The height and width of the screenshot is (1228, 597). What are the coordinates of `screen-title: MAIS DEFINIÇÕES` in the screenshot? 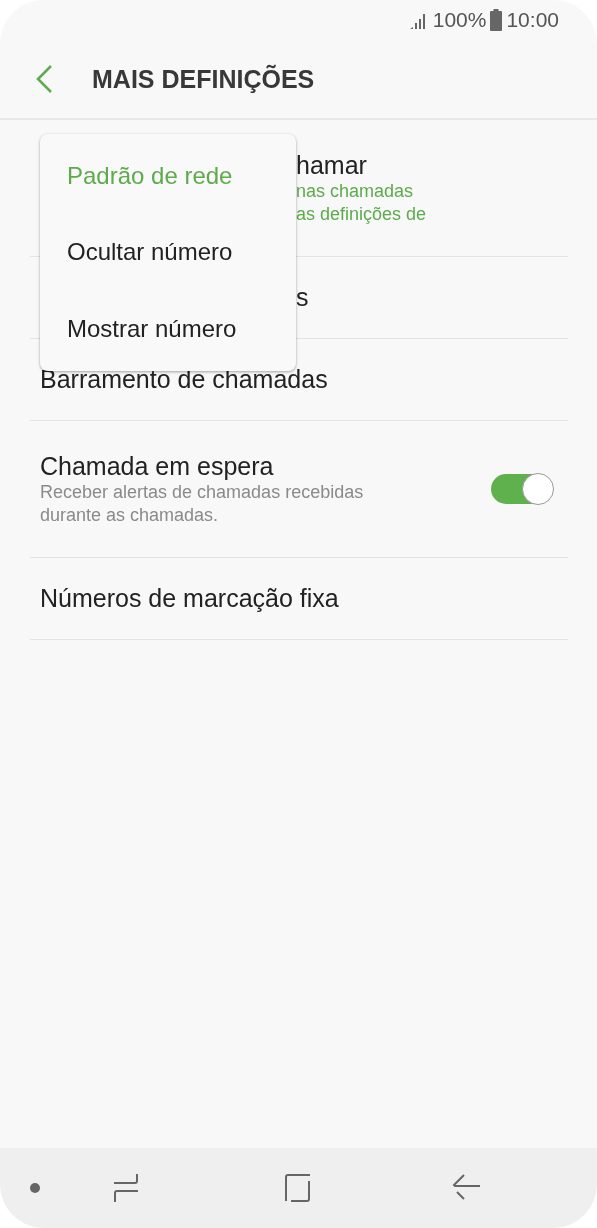 It's located at (203, 79).